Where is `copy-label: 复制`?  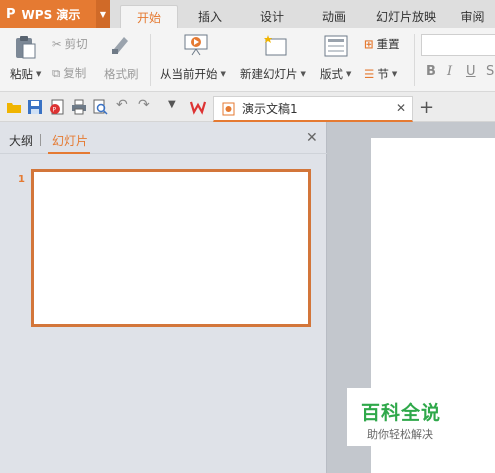
copy-label: 复制 is located at coordinates (75, 73).